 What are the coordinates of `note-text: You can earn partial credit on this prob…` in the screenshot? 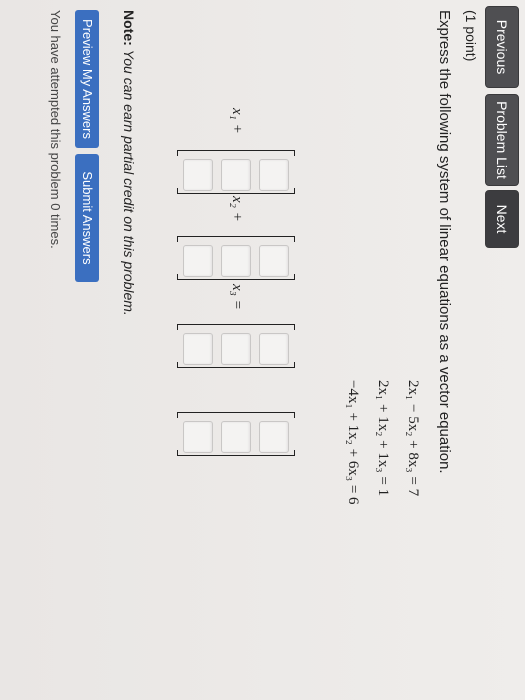 It's located at (129, 182).